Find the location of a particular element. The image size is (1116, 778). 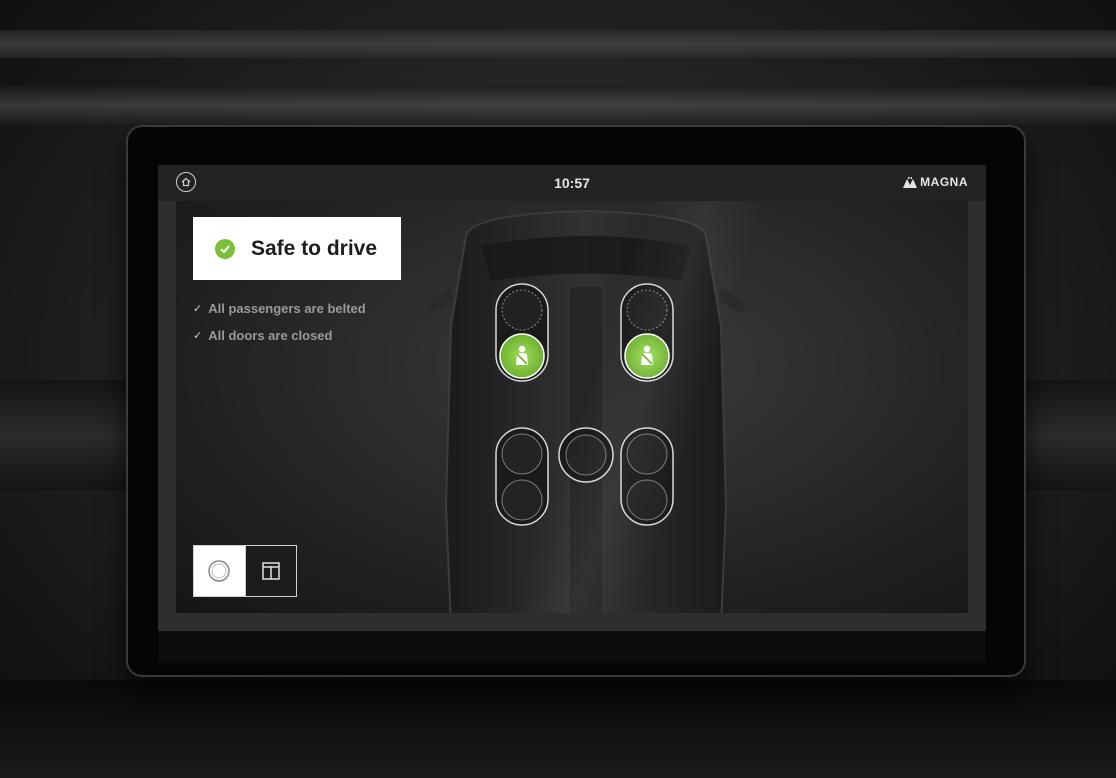

mirror-left is located at coordinates (439, 300).